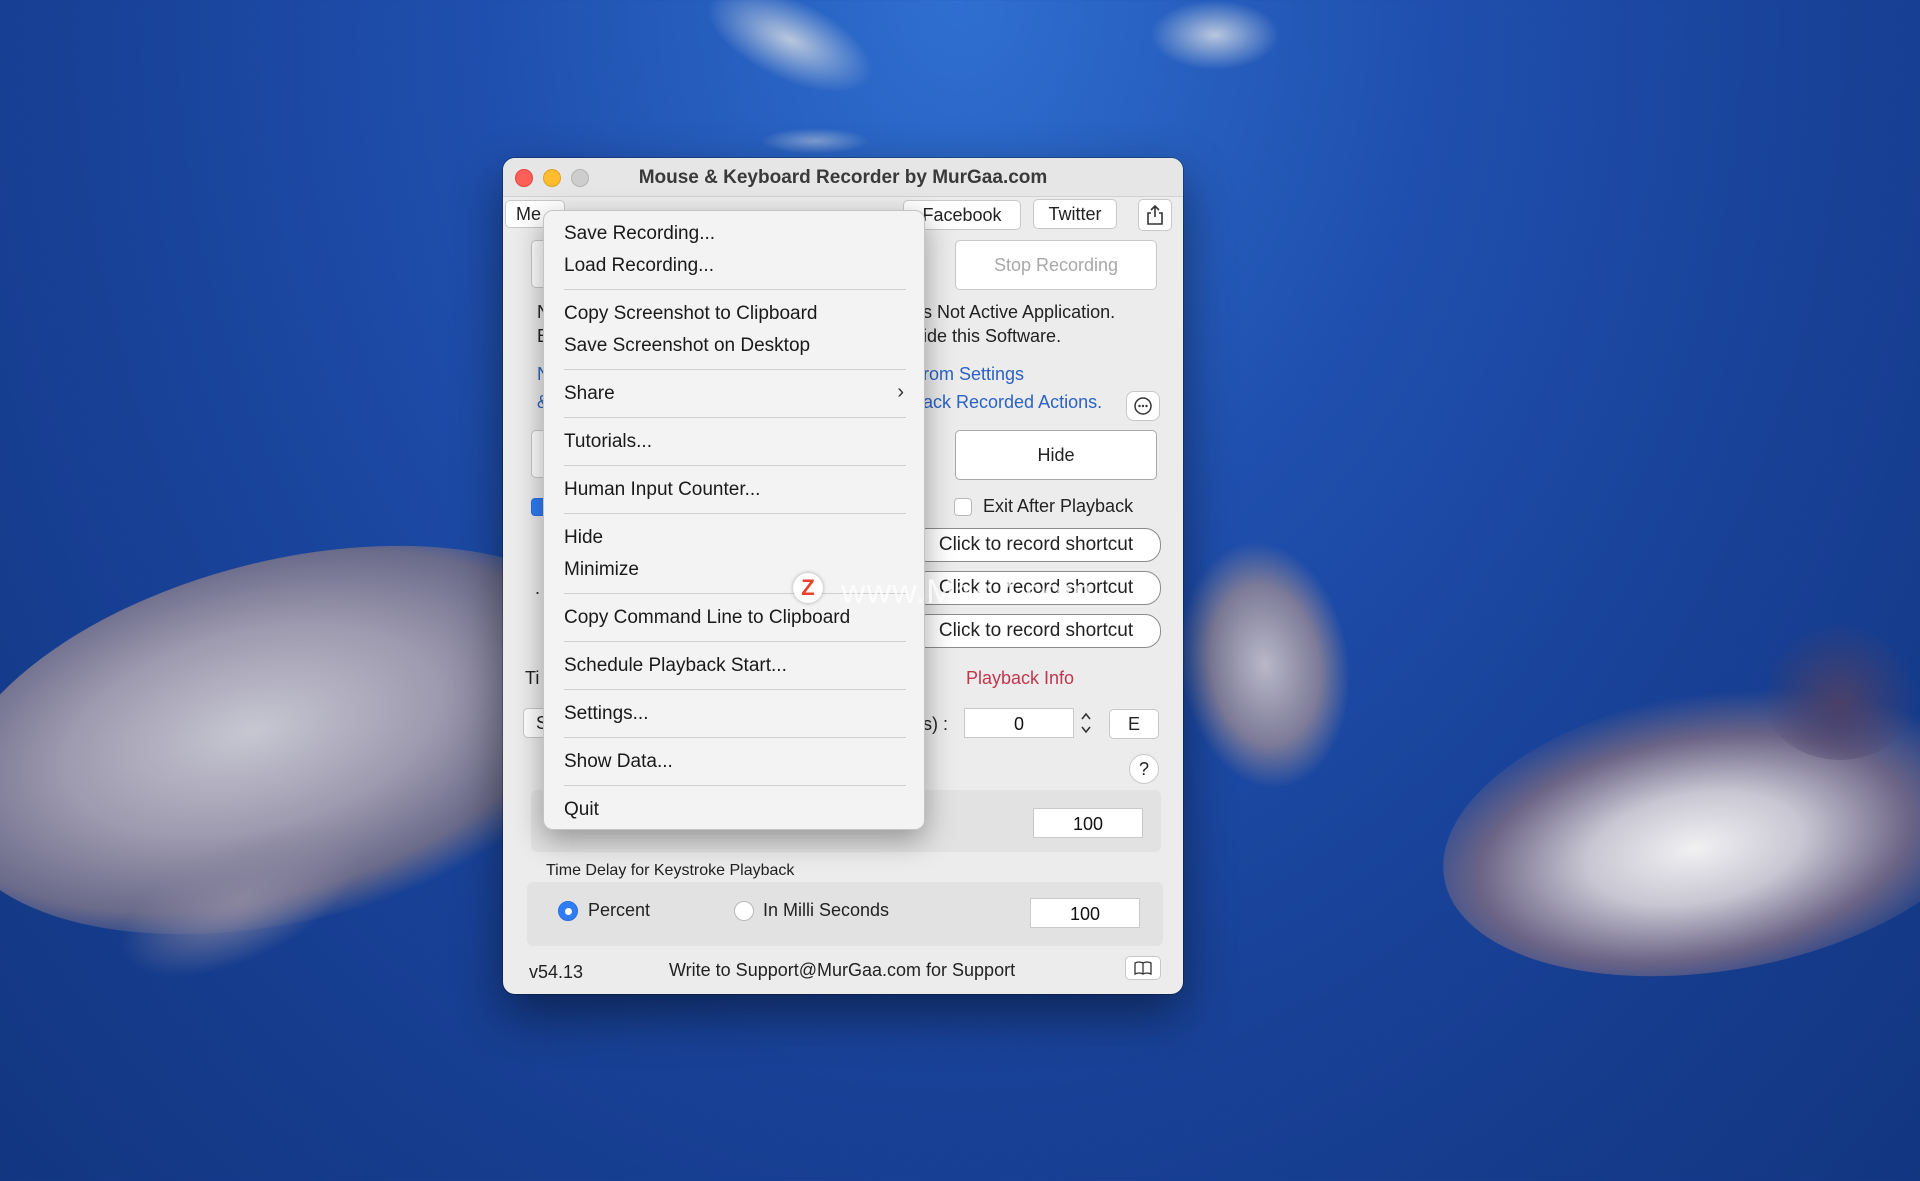 This screenshot has height=1181, width=1920. What do you see at coordinates (1058, 506) in the screenshot?
I see `exit-after-playback-label: Exit After Playback` at bounding box center [1058, 506].